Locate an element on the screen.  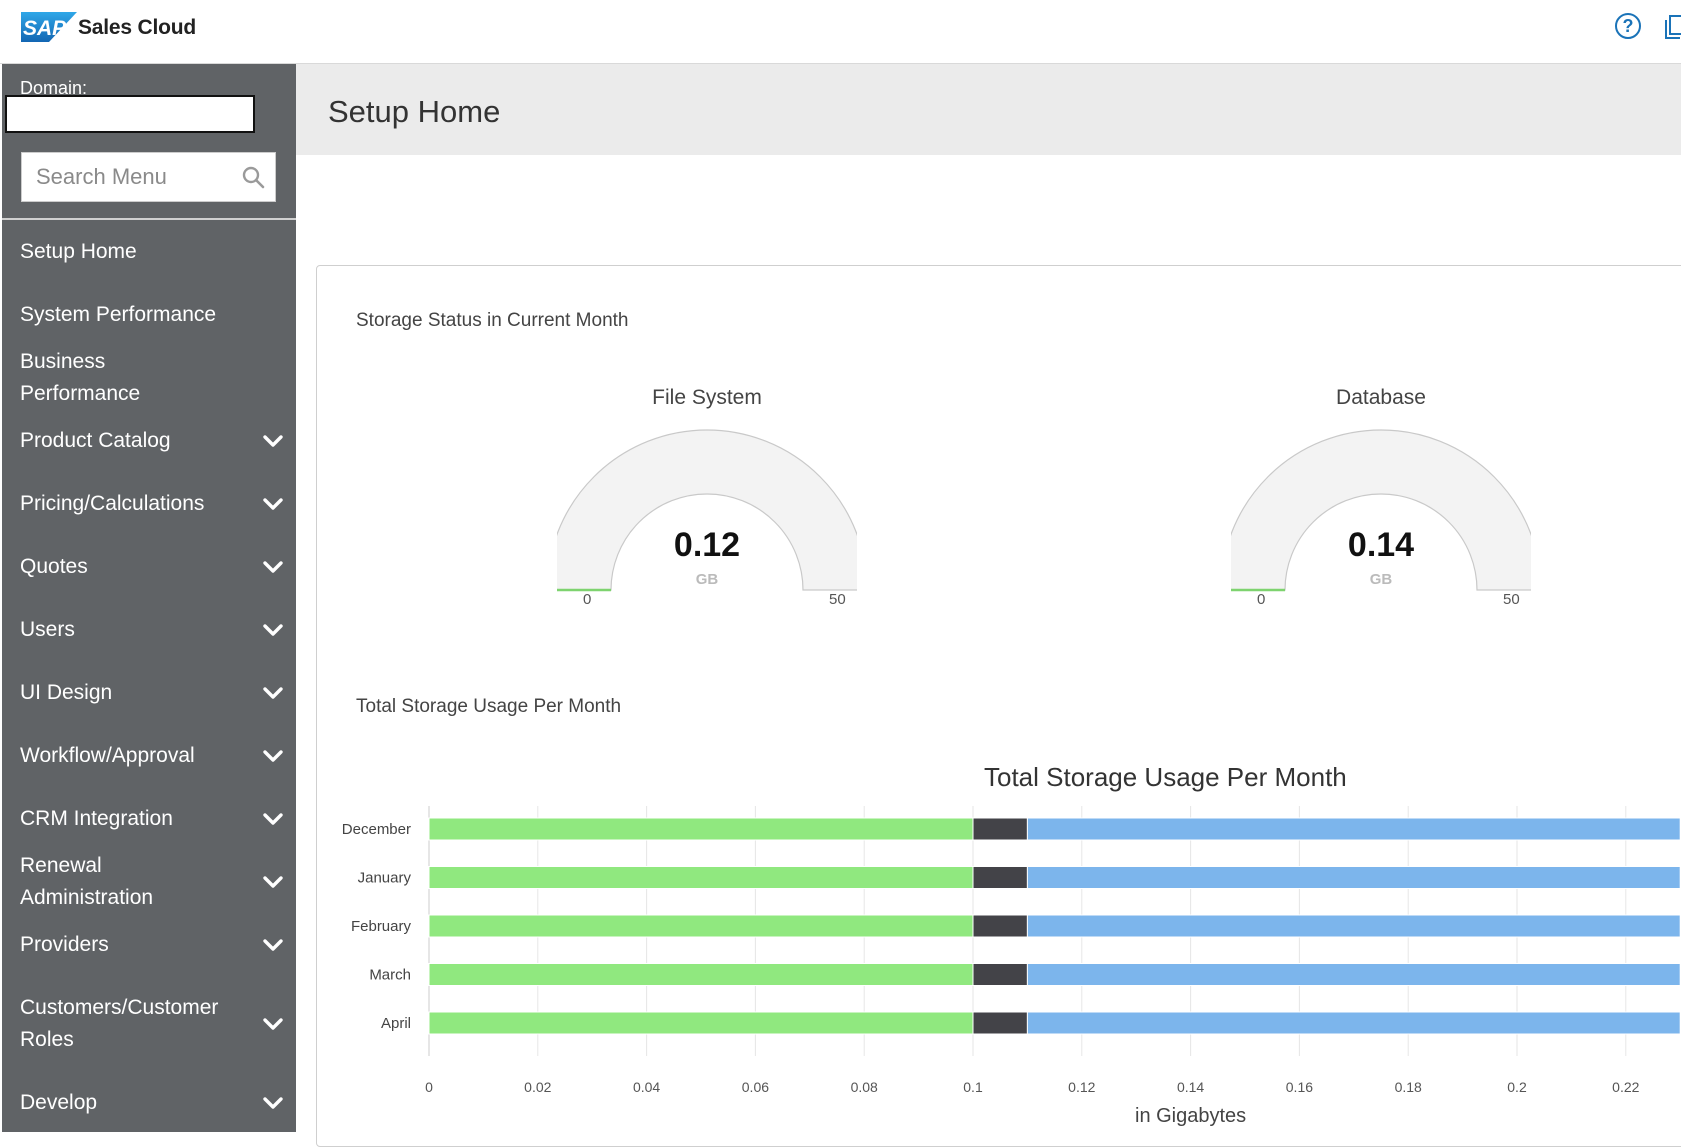
page-header: Setup Home is located at coordinates (988, 109).